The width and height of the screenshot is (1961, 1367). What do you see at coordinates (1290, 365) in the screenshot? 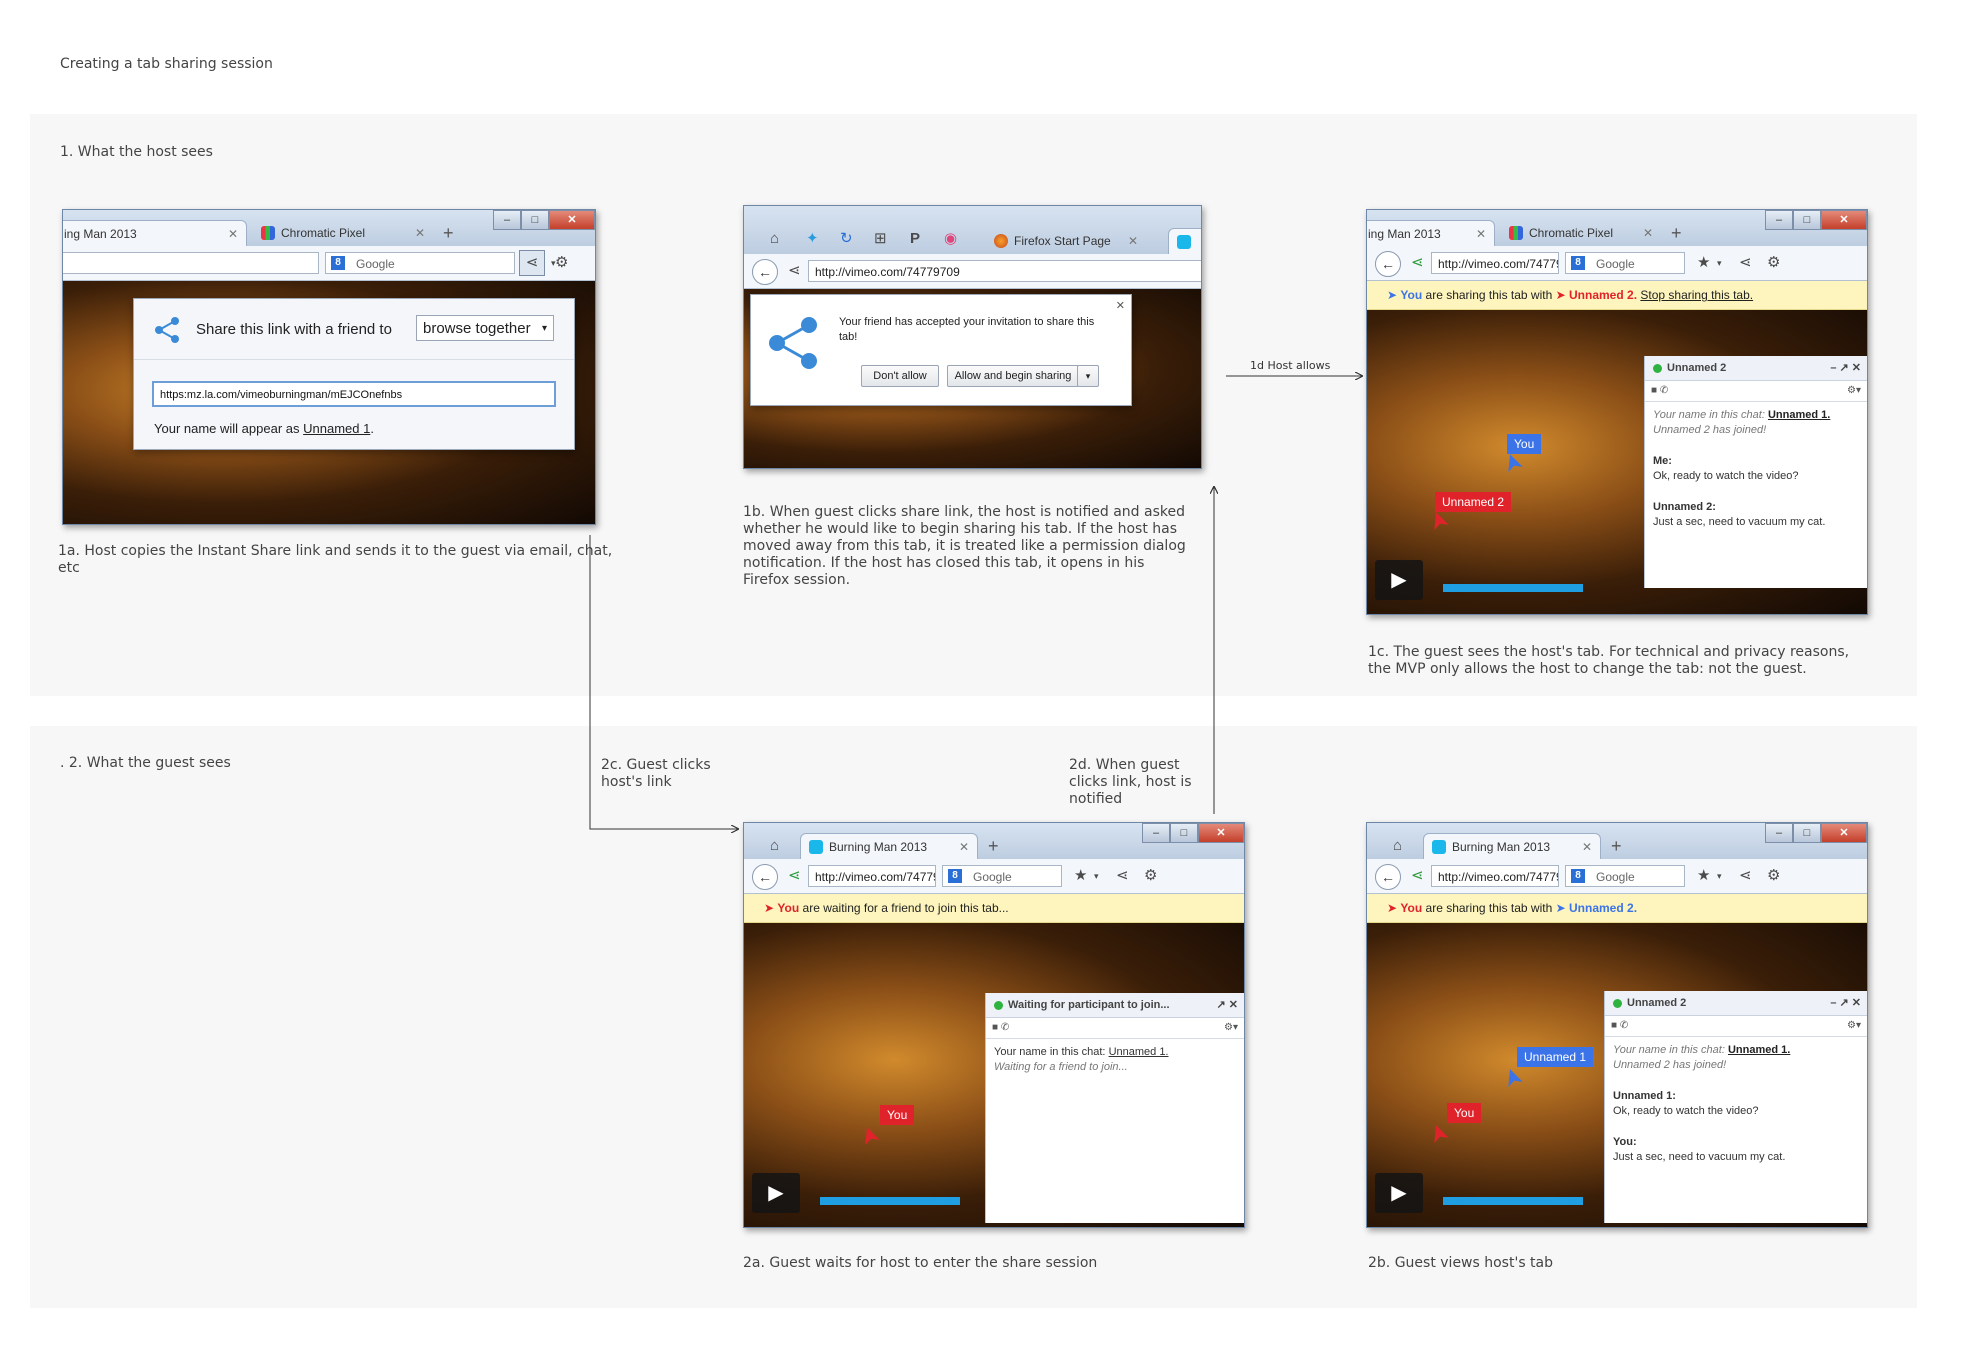
I see `label-1d: 1d Host allows` at bounding box center [1290, 365].